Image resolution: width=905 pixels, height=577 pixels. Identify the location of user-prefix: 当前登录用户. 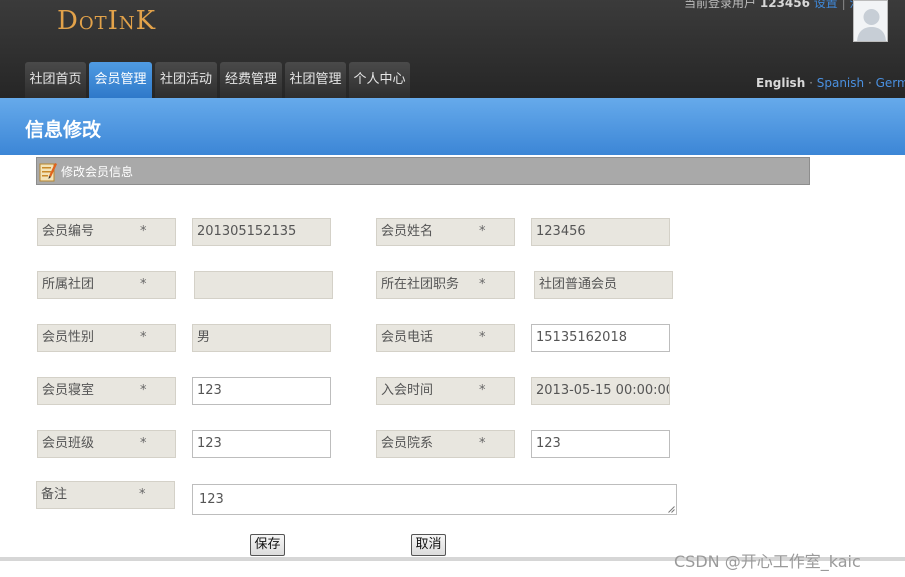
(720, 5).